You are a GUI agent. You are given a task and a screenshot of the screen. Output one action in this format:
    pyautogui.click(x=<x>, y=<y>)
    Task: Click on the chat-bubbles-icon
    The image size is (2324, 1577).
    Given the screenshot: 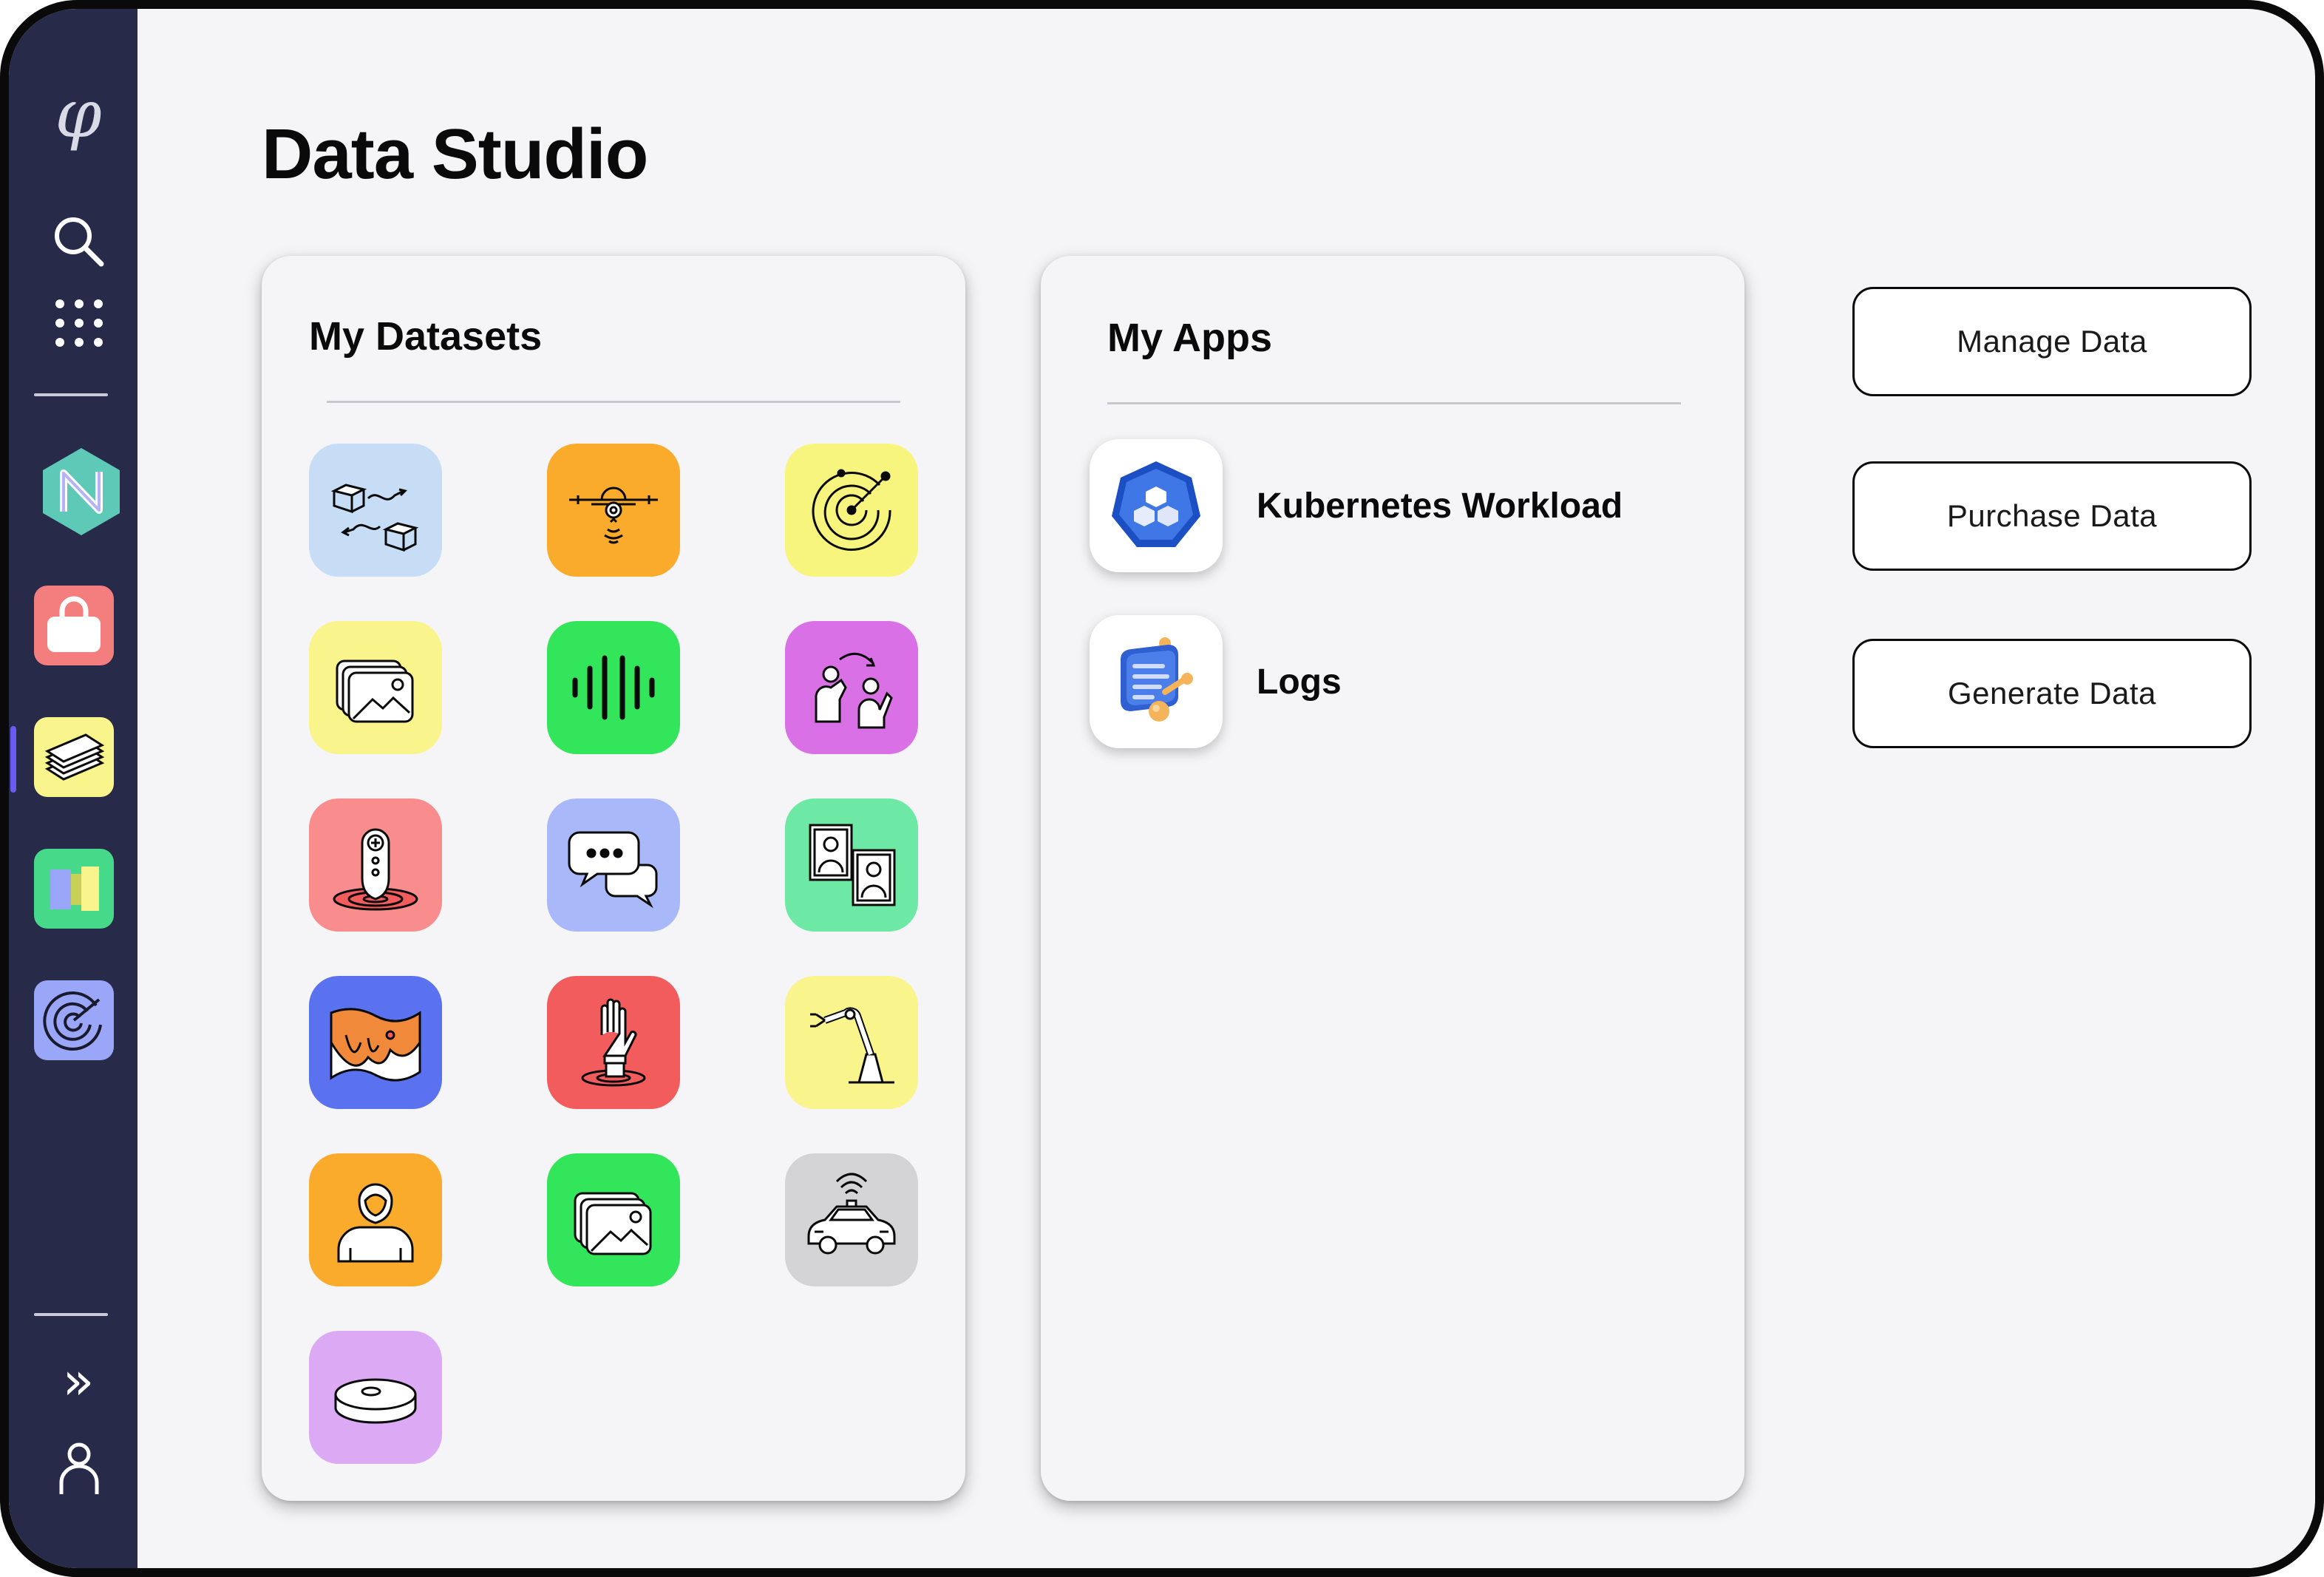 What is the action you would take?
    pyautogui.click(x=613, y=870)
    